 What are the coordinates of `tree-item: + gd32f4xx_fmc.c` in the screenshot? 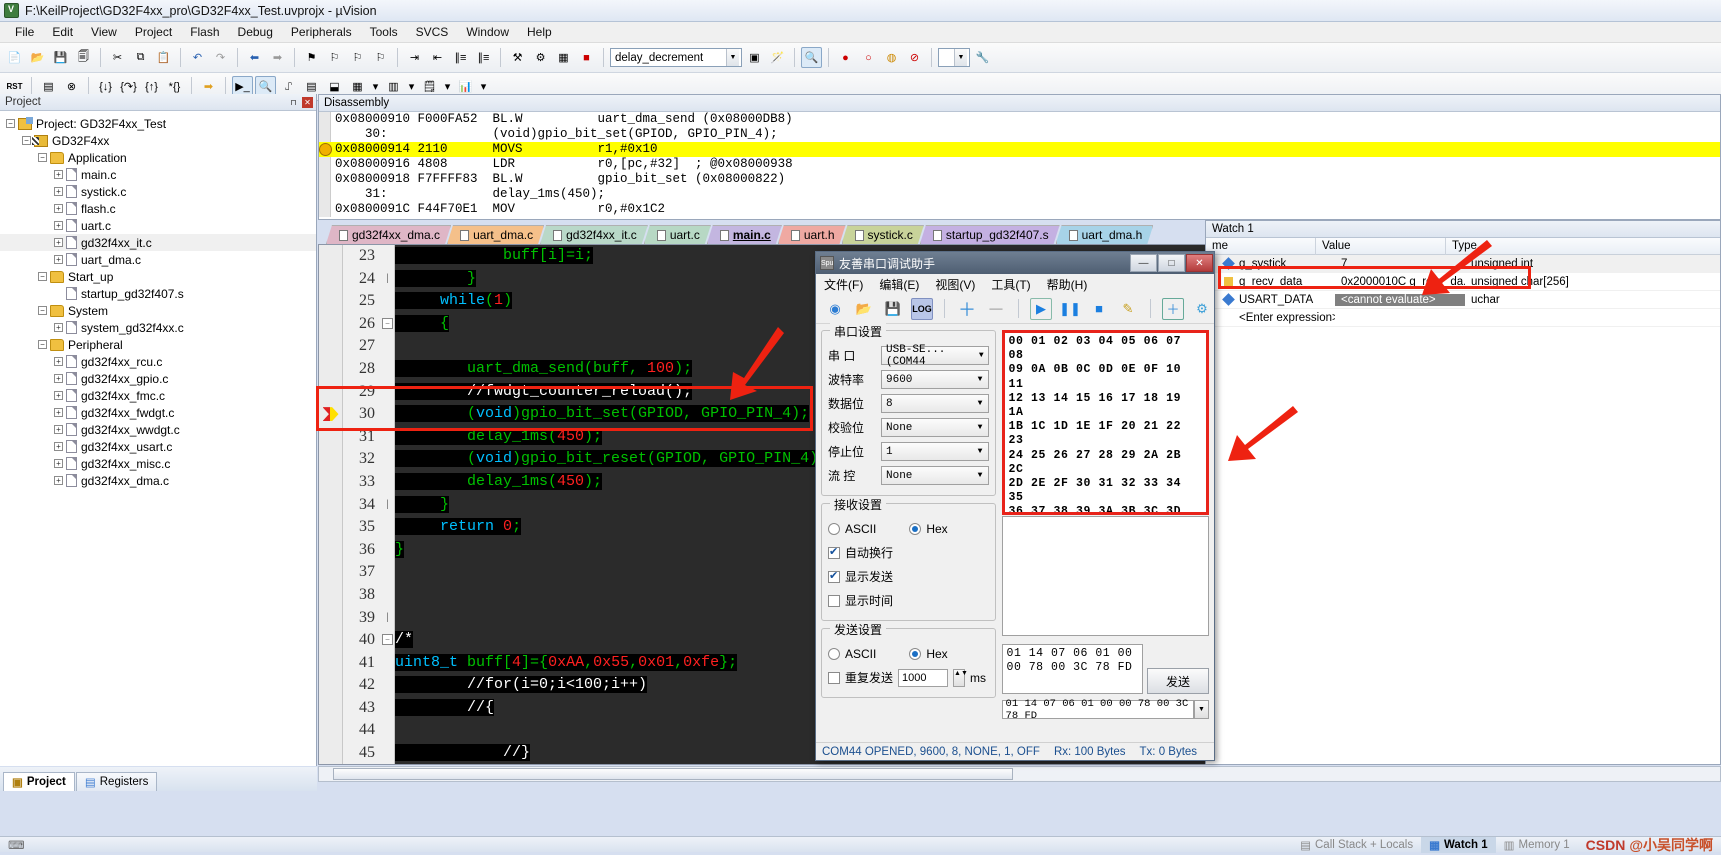 It's located at (158, 395).